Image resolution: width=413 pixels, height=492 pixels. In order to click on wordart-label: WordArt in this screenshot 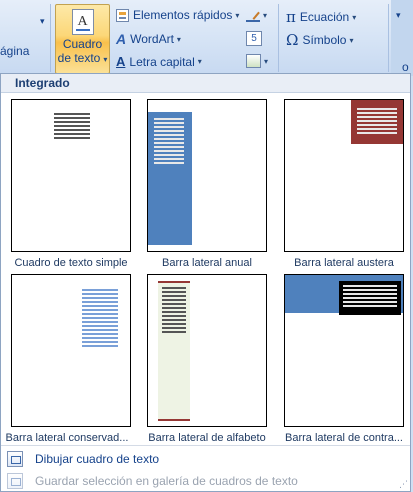, I will do `click(152, 39)`.